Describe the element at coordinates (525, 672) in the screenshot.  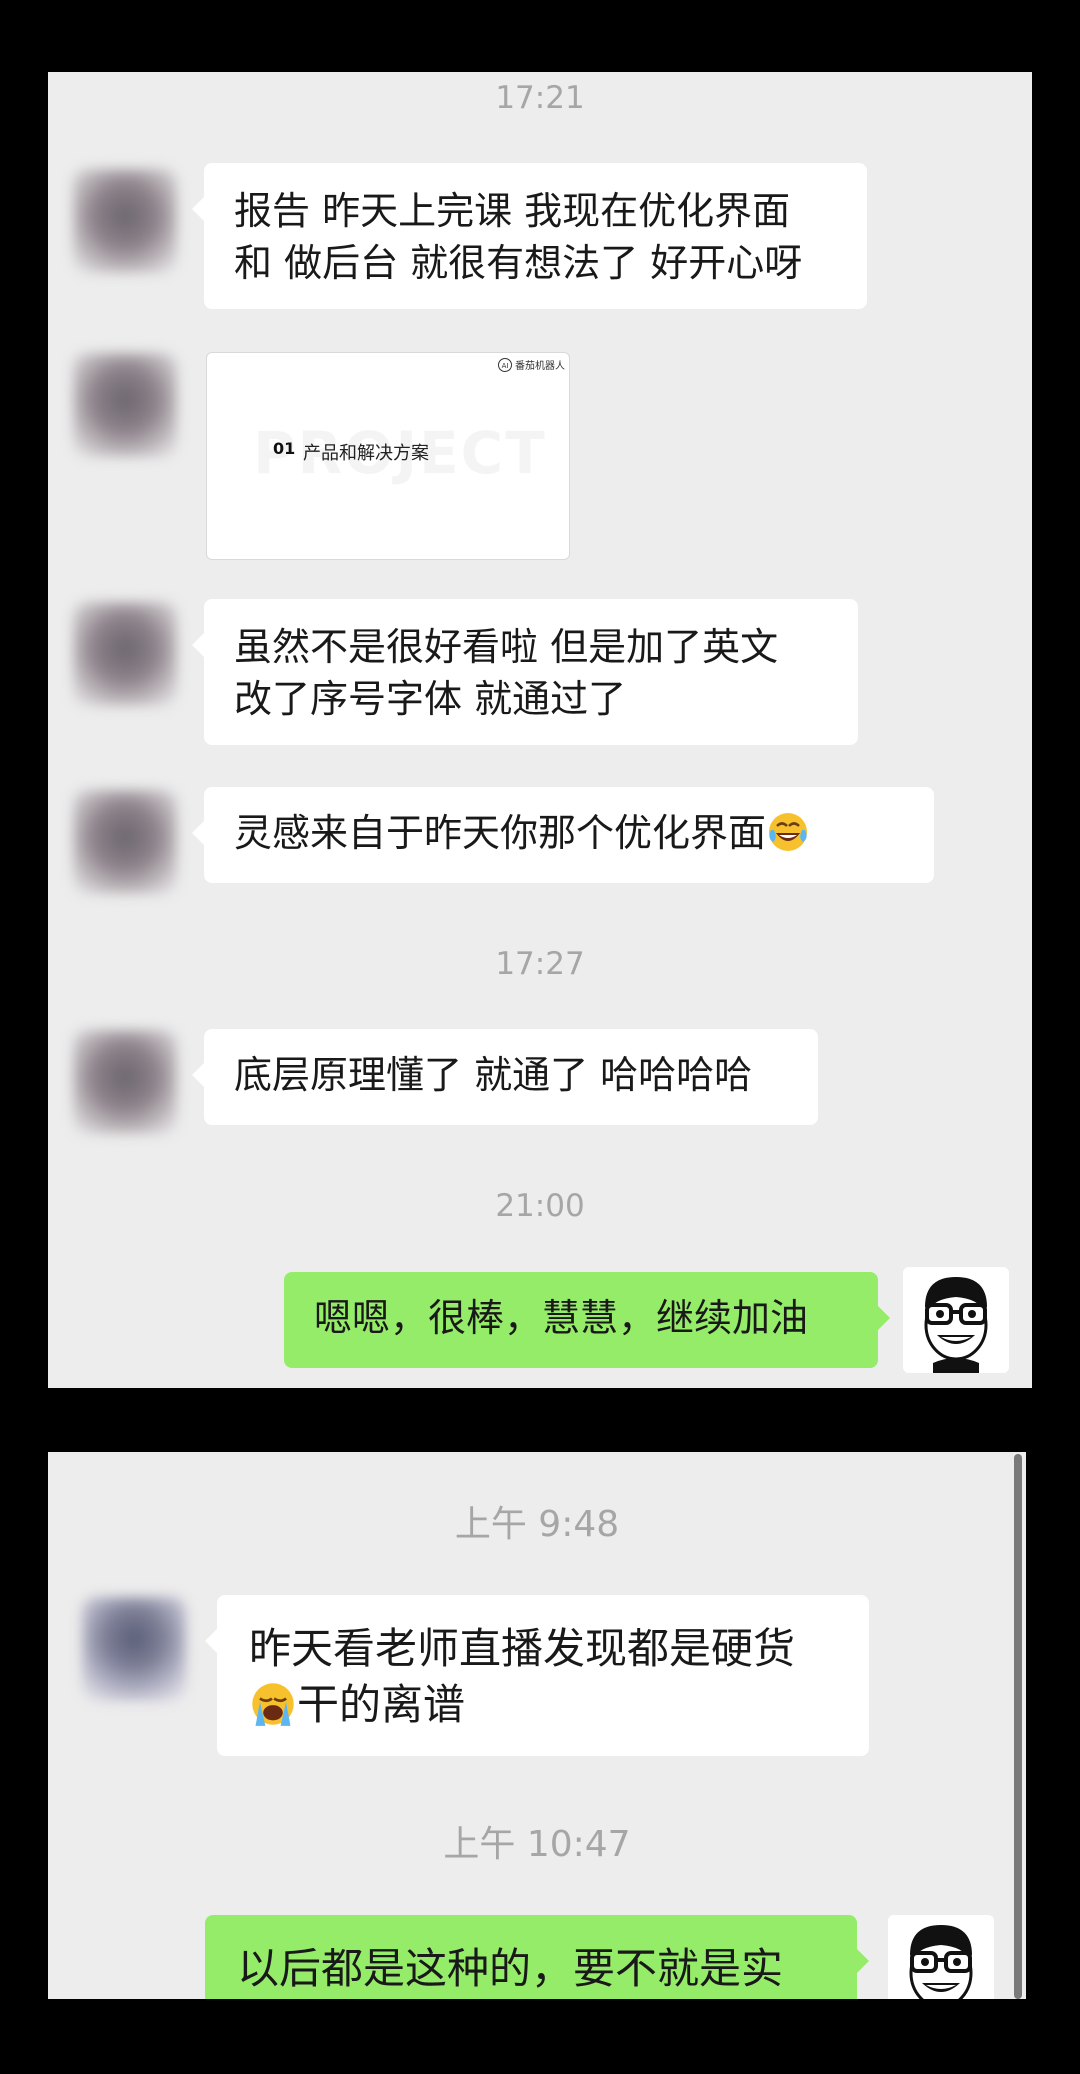
I see `chat-bubble-incoming: 虽然不是很好看啦 但是加了英文 改了序号字体 就通过了` at that location.